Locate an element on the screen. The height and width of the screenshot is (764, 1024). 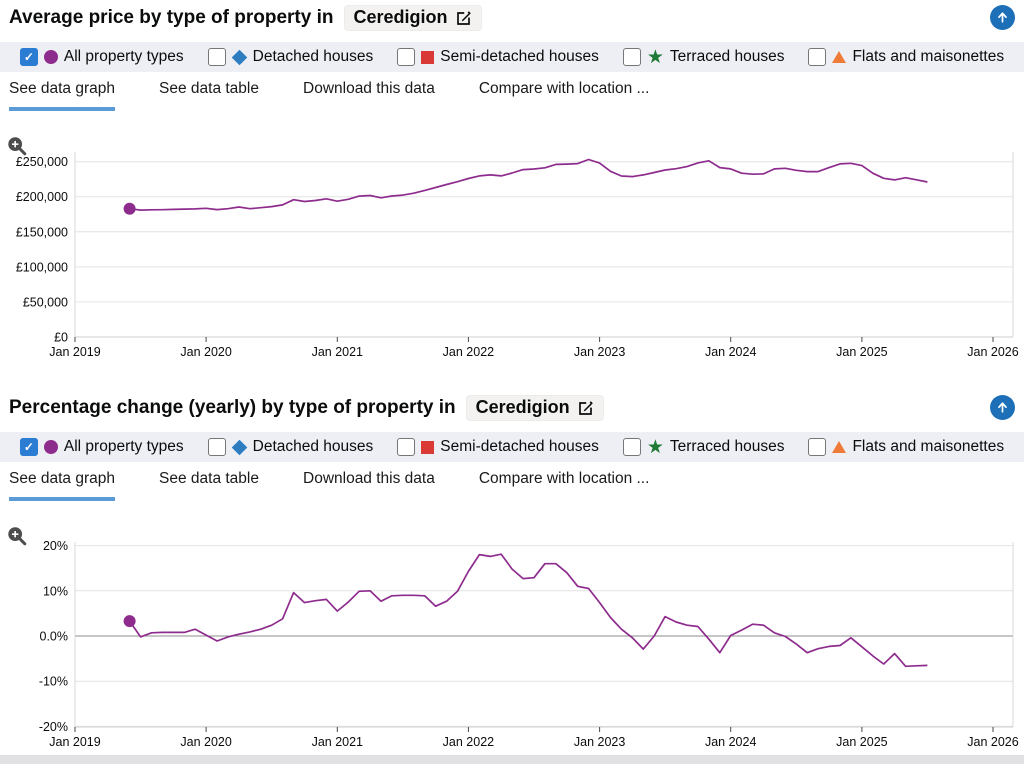
up-arrow-icon is located at coordinates (1002, 407).